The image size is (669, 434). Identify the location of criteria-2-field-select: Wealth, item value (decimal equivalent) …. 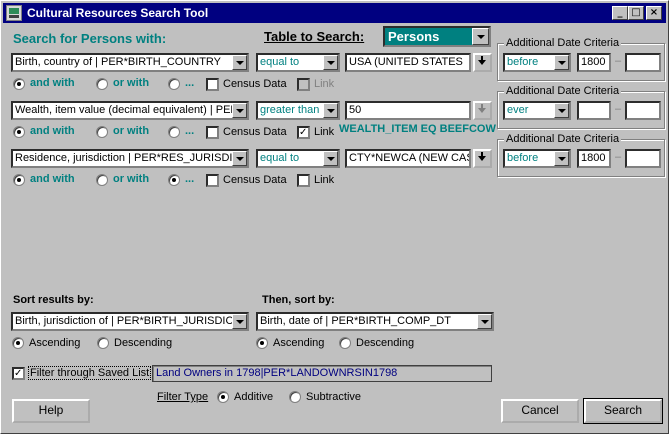
(130, 110).